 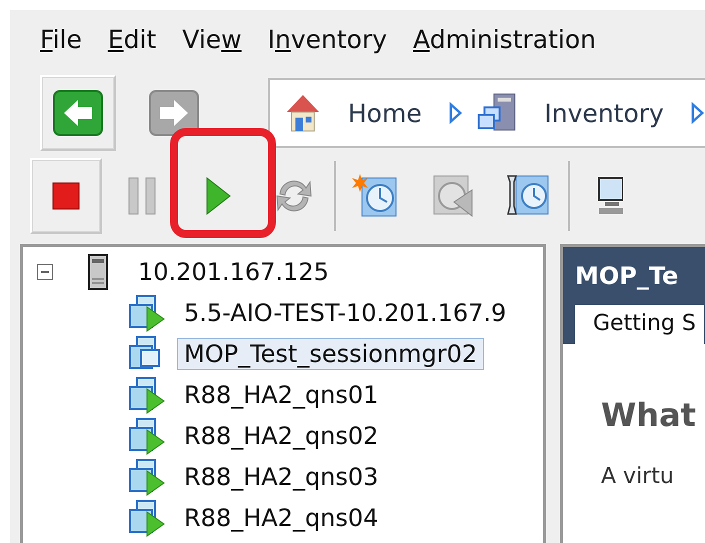 I want to click on collapse-icon, so click(x=45, y=272).